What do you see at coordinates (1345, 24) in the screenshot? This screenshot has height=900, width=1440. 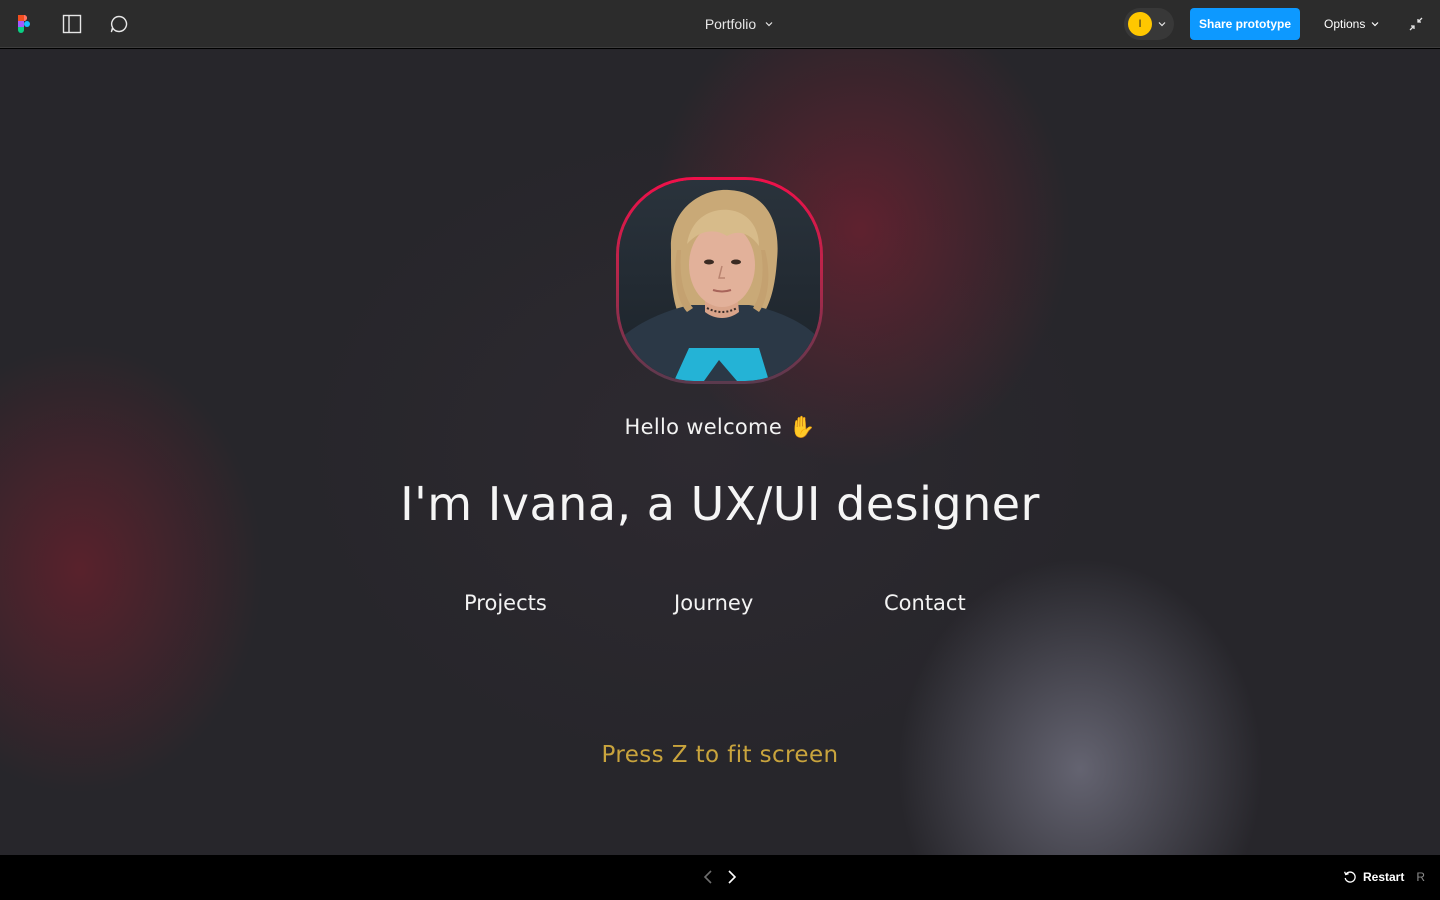 I see `options-label: Options` at bounding box center [1345, 24].